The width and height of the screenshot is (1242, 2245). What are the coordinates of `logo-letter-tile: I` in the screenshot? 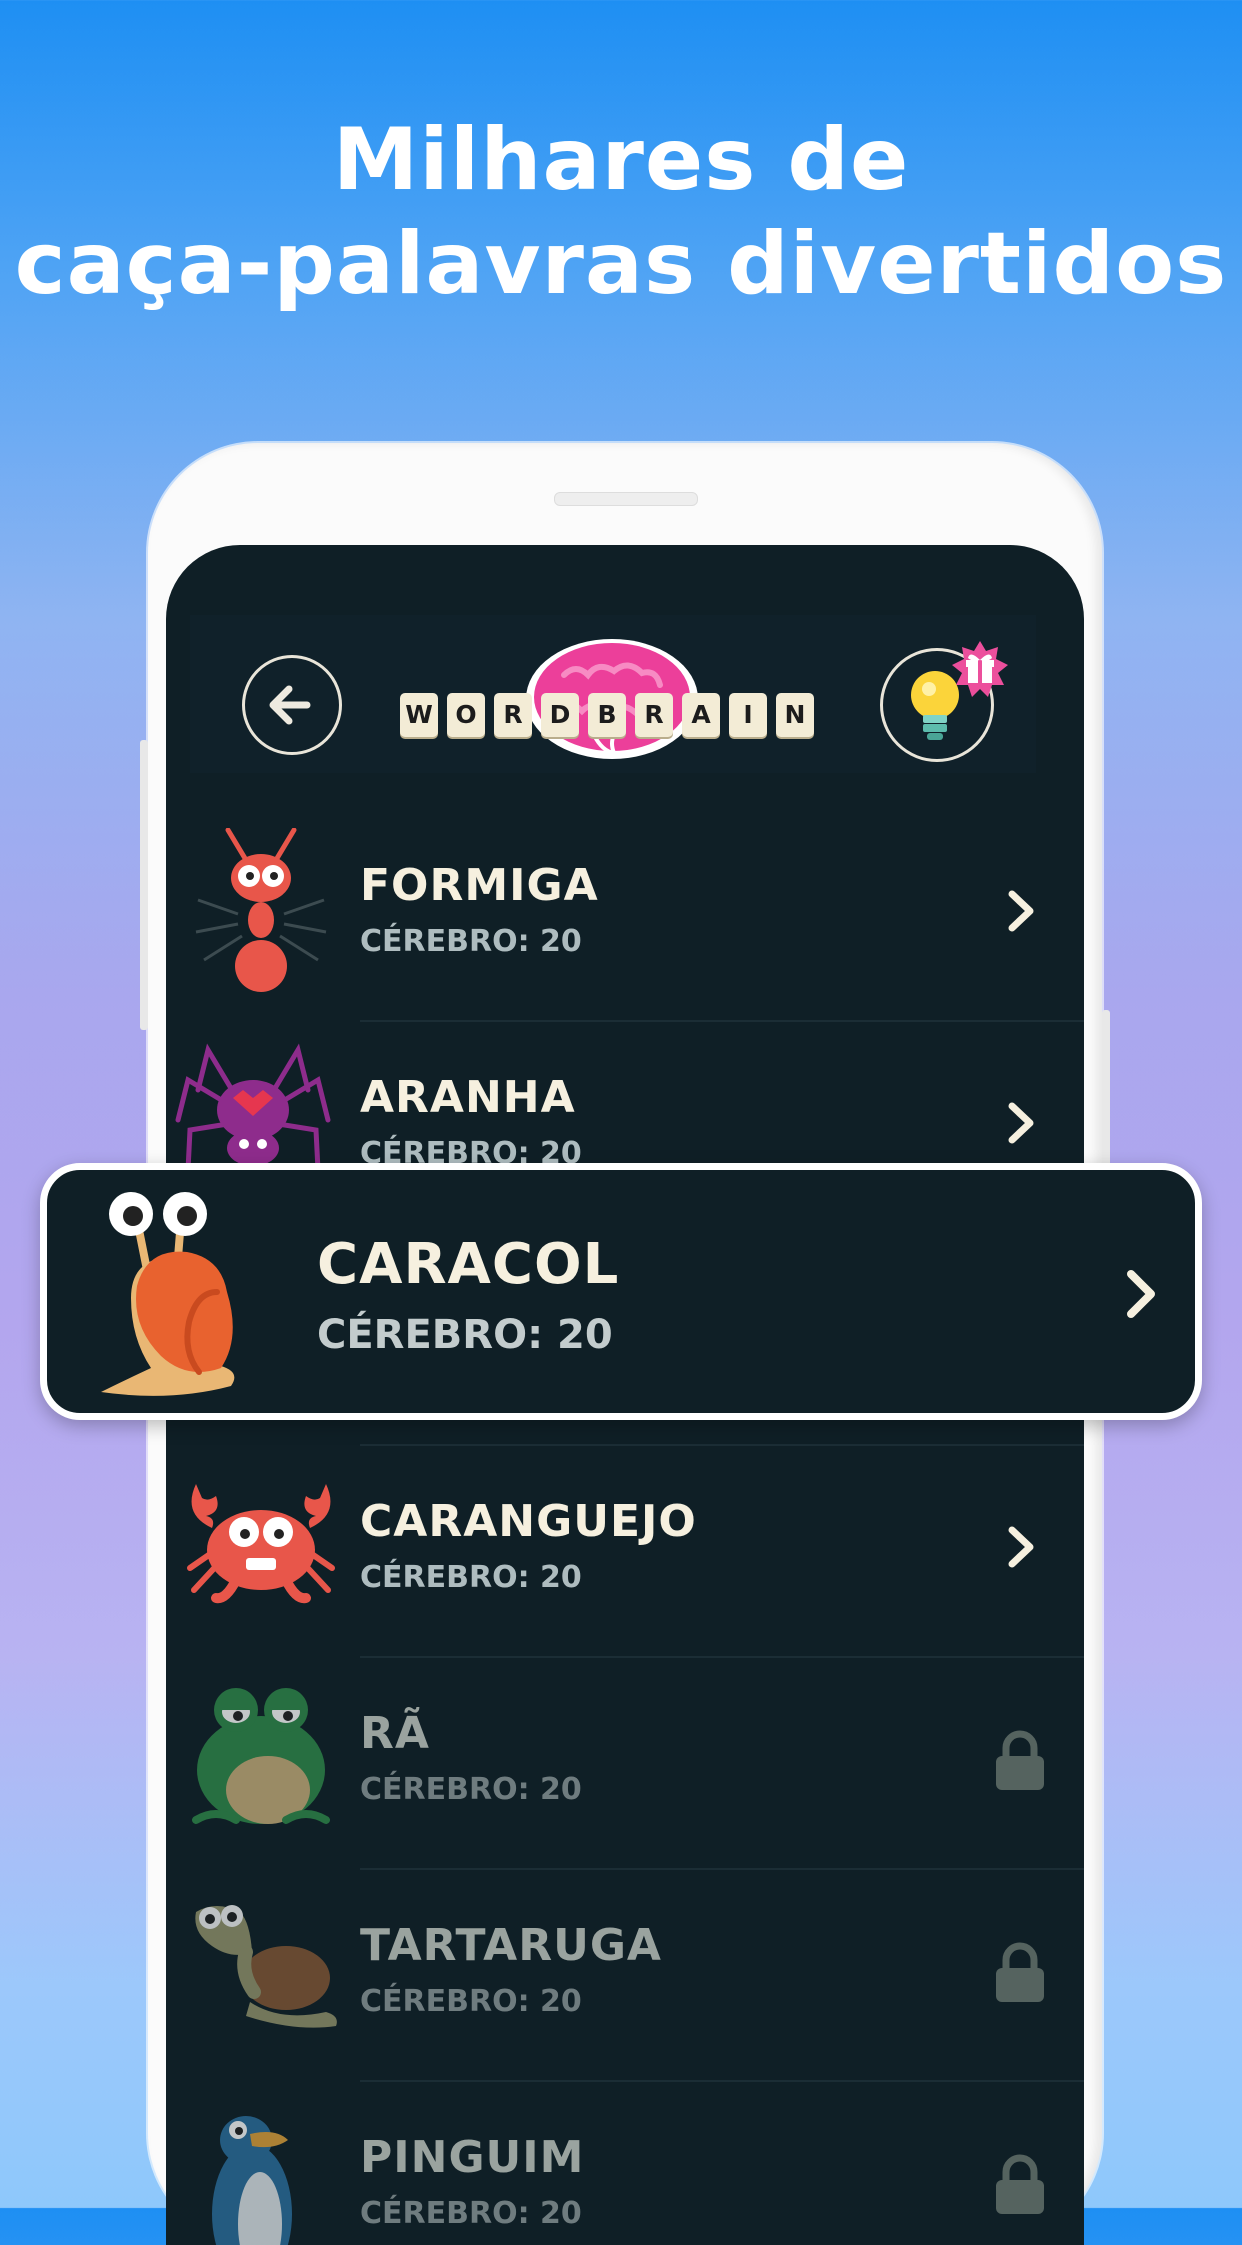 It's located at (748, 715).